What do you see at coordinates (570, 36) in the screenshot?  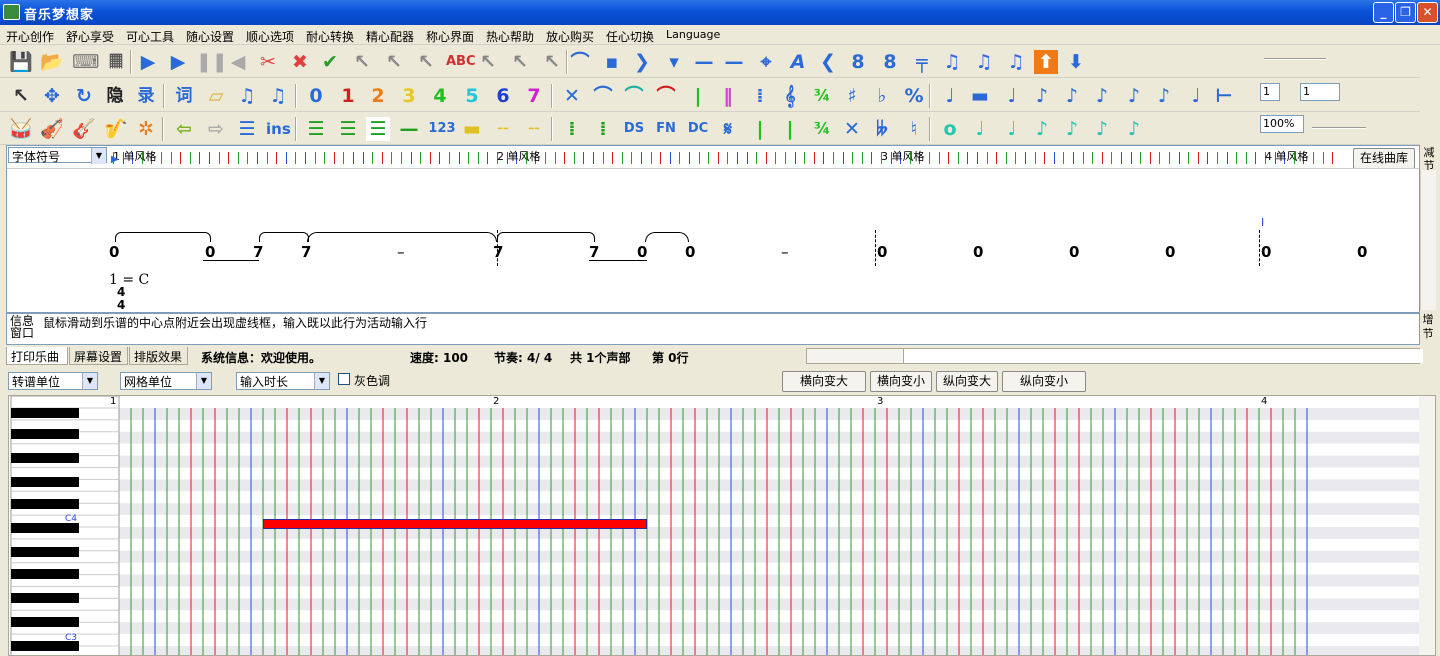 I see `menu-buy: 放心购买` at bounding box center [570, 36].